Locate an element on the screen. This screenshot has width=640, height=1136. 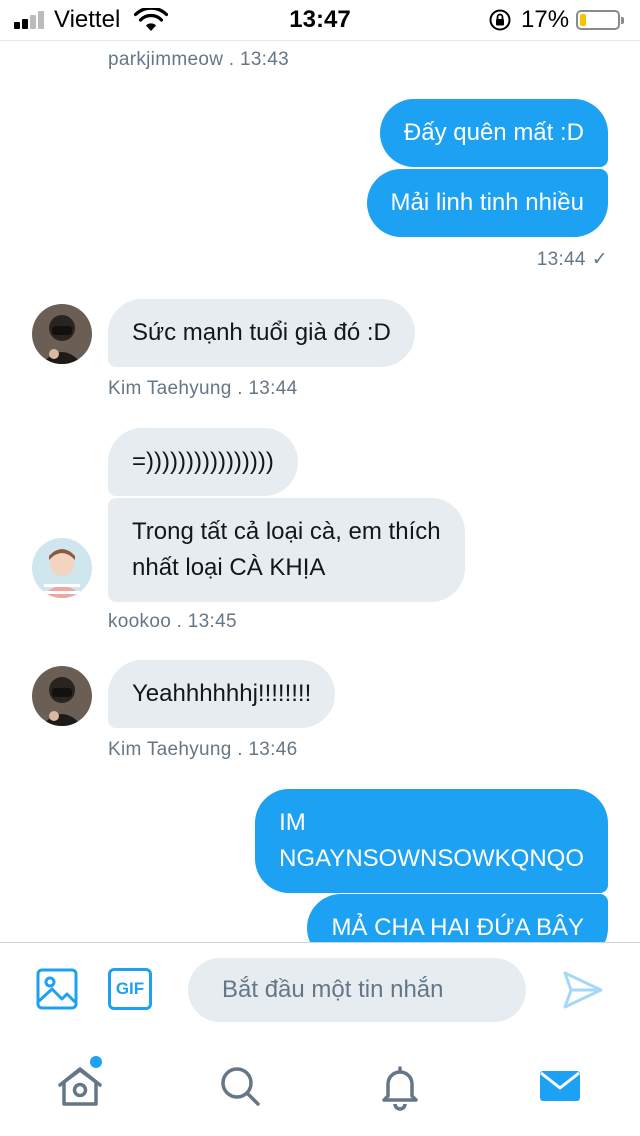
battery-icon is located at coordinates (600, 20).